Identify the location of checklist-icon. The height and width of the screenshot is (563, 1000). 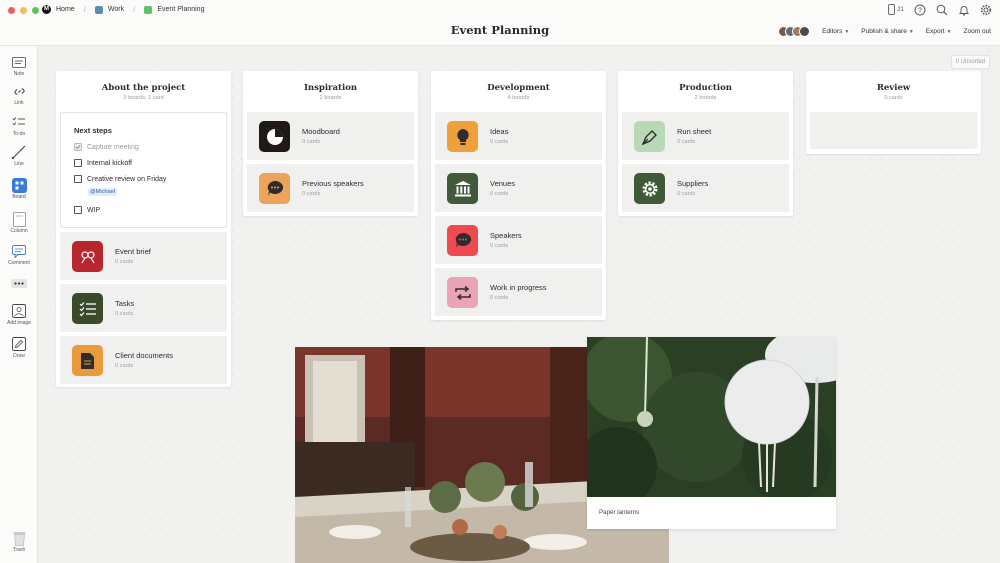
(87, 308).